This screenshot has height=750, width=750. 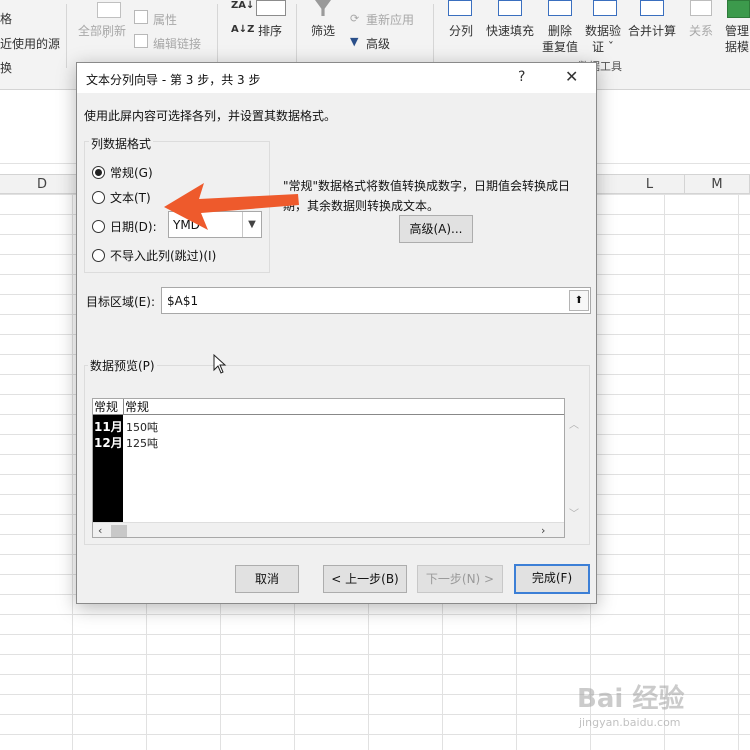 I want to click on scrollbar-thumb, so click(x=119, y=531).